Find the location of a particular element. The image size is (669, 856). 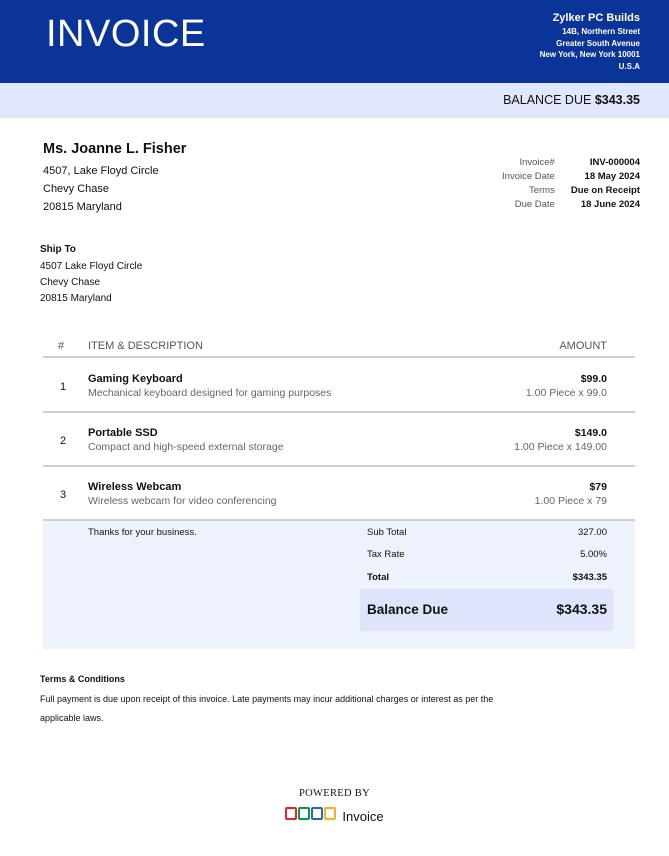

balance-due-box-label: Balance Due is located at coordinates (408, 609).